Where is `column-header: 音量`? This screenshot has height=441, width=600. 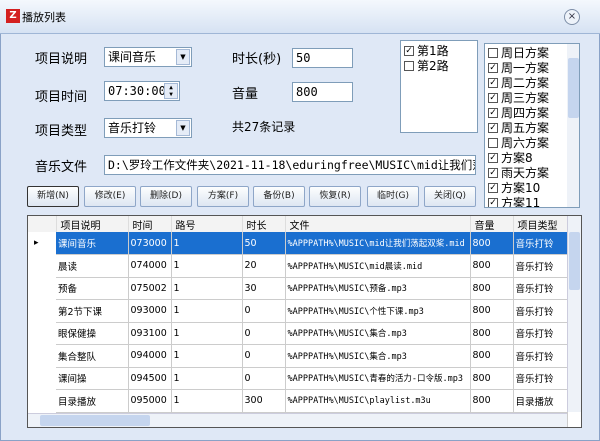
column-header: 音量 is located at coordinates (492, 224).